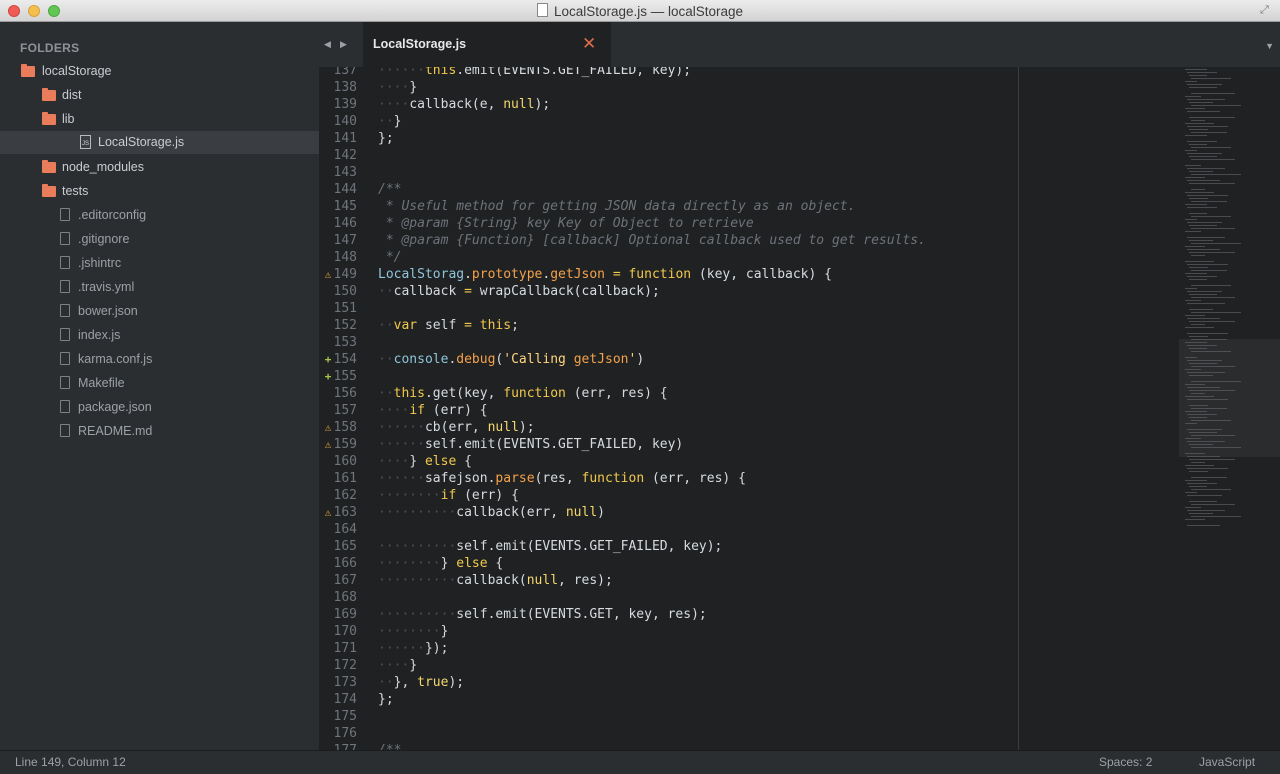  What do you see at coordinates (799, 512) in the screenshot?
I see `code-line: ⚠ 163 ··········callback(err, null)` at bounding box center [799, 512].